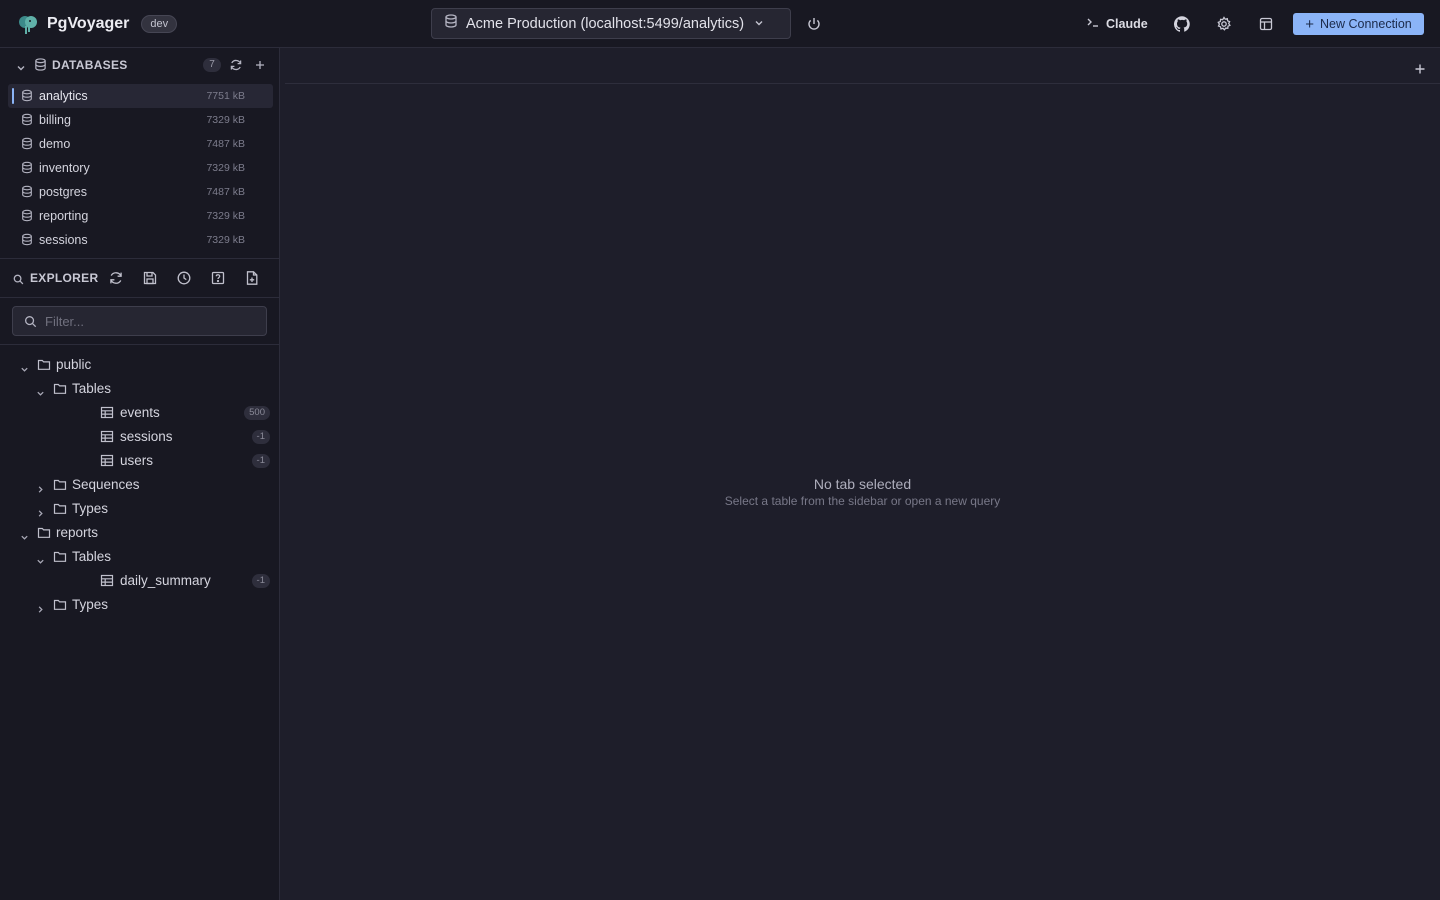 Image resolution: width=1440 pixels, height=900 pixels. Describe the element at coordinates (63, 96) in the screenshot. I see `database-name: analytics` at that location.